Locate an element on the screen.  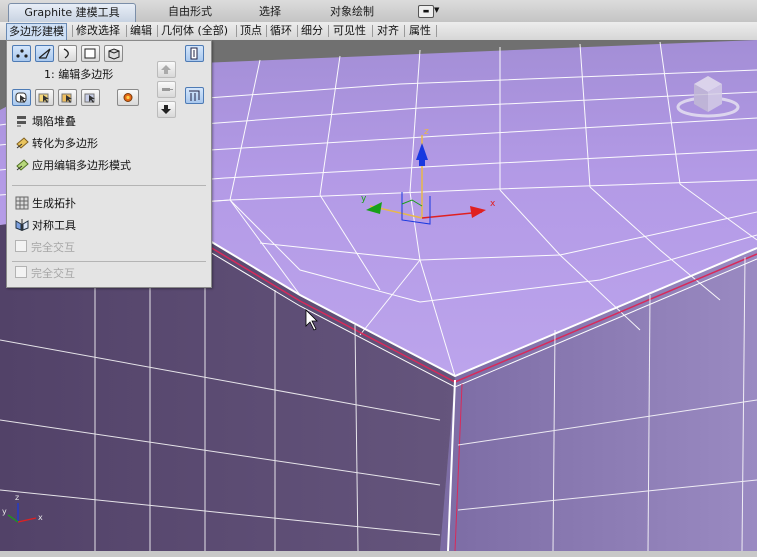
panel-visibility: 可见性 is located at coordinates (349, 31).